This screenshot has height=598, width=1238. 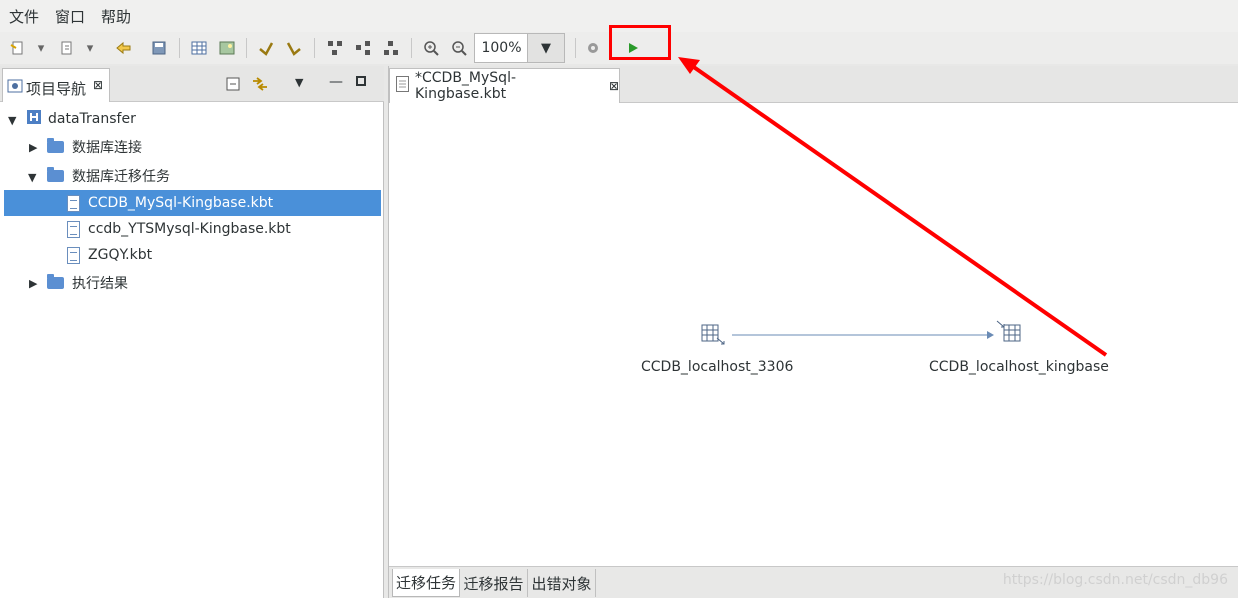 What do you see at coordinates (1115, 580) in the screenshot?
I see `watermark: https://blog.csdn.net/csdn_db96` at bounding box center [1115, 580].